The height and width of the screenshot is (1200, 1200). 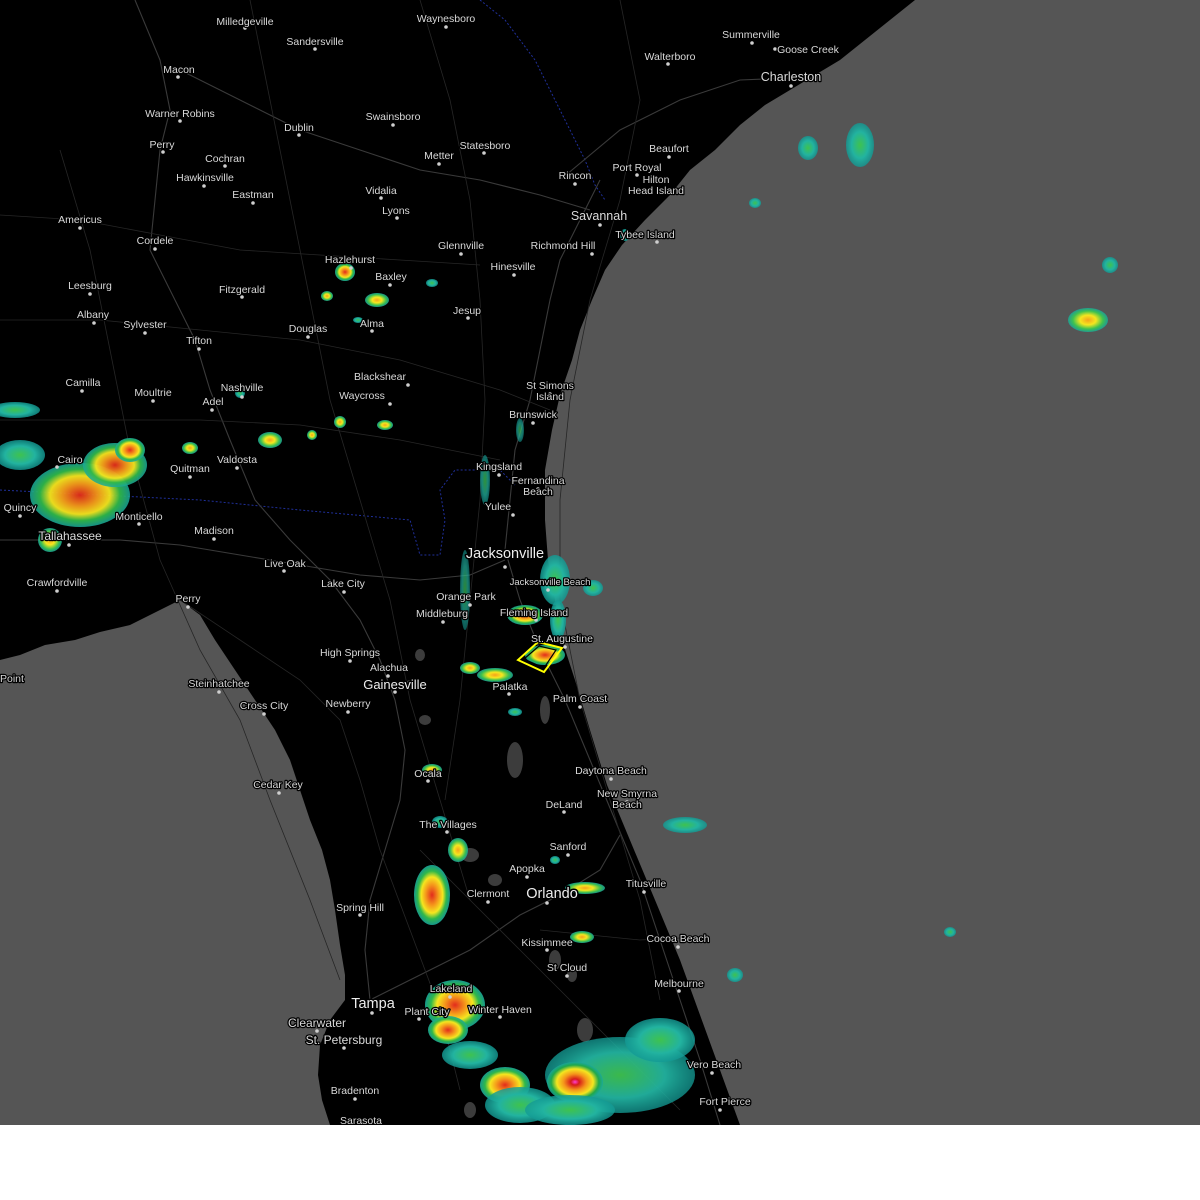 What do you see at coordinates (552, 894) in the screenshot?
I see `city-label-major: Orlando` at bounding box center [552, 894].